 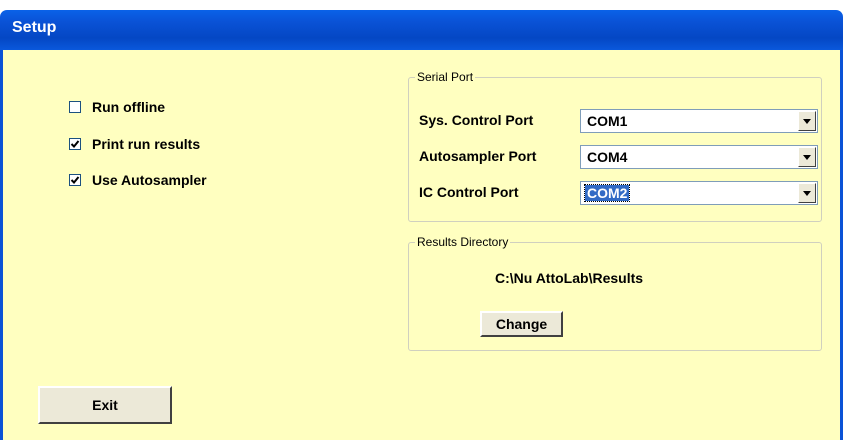 What do you see at coordinates (34, 27) in the screenshot?
I see `window-title: Setup` at bounding box center [34, 27].